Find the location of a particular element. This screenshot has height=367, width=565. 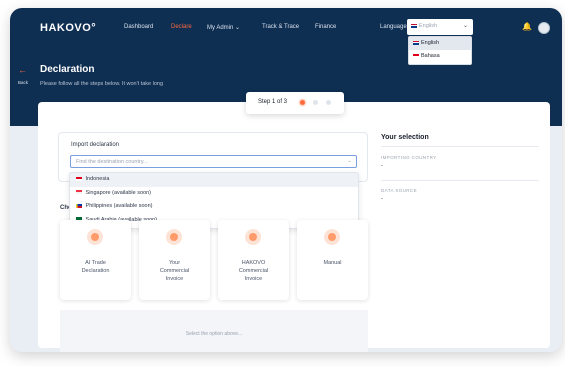

nav-finance: Finance is located at coordinates (325, 27).